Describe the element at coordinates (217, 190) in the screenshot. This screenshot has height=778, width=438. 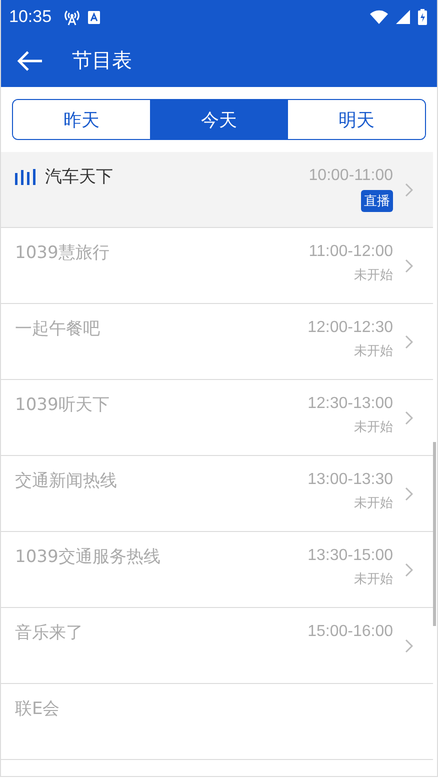
I see `program-row: 汽车天下 10:00-11:00 直播` at that location.